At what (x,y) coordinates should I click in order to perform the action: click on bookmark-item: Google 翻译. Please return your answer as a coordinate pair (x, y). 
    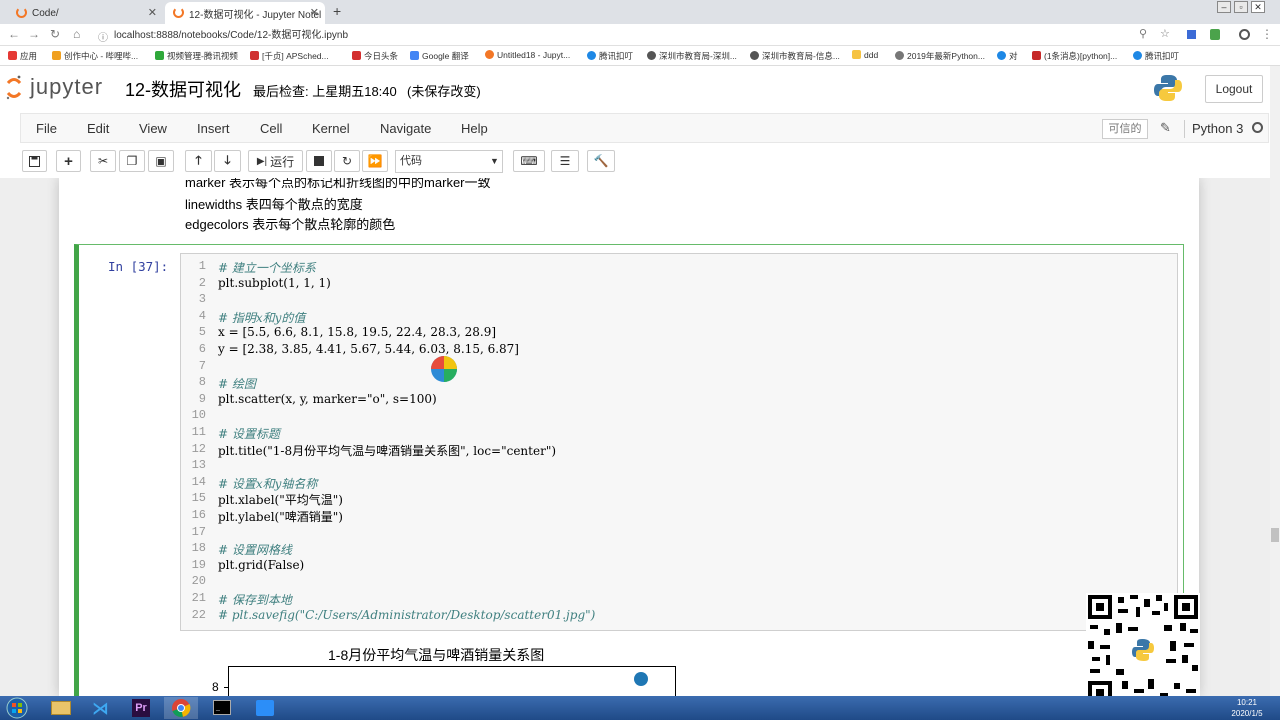
    Looking at the image, I should click on (439, 56).